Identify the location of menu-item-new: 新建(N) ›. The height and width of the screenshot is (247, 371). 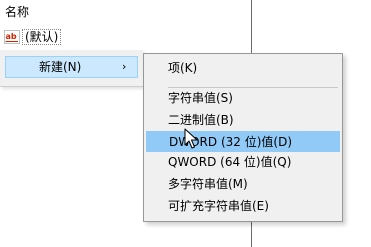
(71, 67).